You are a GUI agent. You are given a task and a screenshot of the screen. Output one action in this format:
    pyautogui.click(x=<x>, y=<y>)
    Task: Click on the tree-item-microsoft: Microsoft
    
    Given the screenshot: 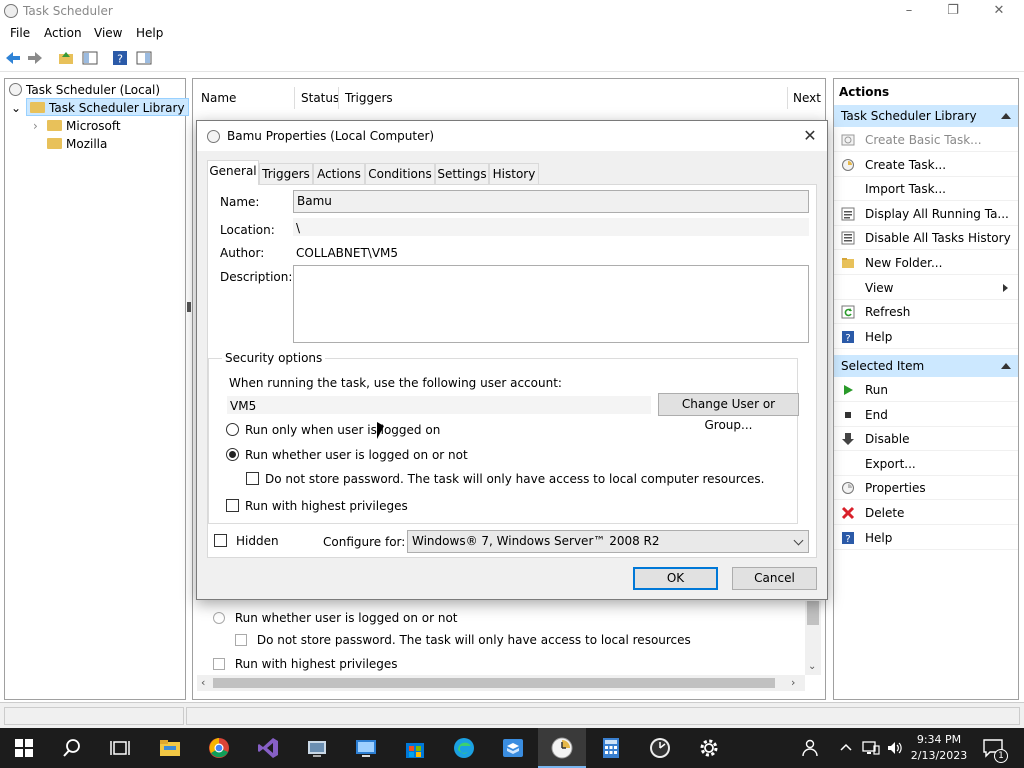 What is the action you would take?
    pyautogui.click(x=84, y=126)
    